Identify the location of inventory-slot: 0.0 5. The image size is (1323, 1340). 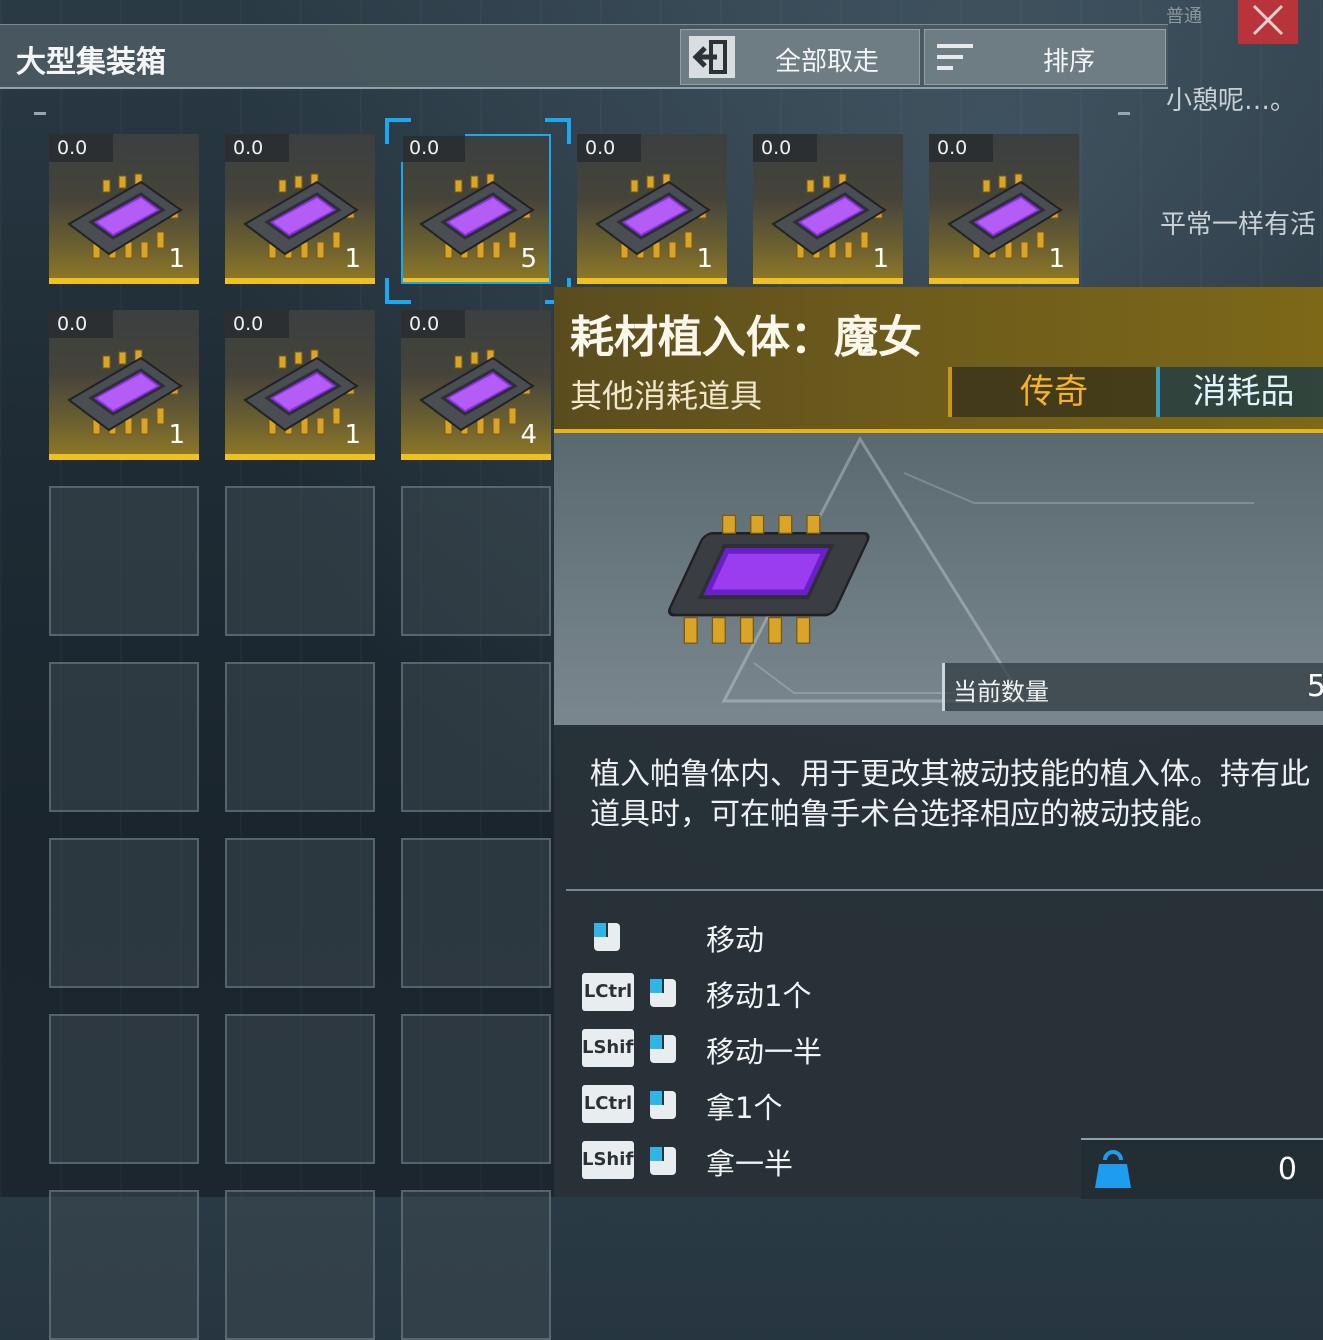
(476, 209).